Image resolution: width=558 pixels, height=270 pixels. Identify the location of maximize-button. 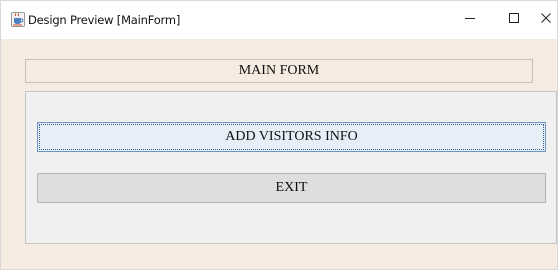
(514, 20).